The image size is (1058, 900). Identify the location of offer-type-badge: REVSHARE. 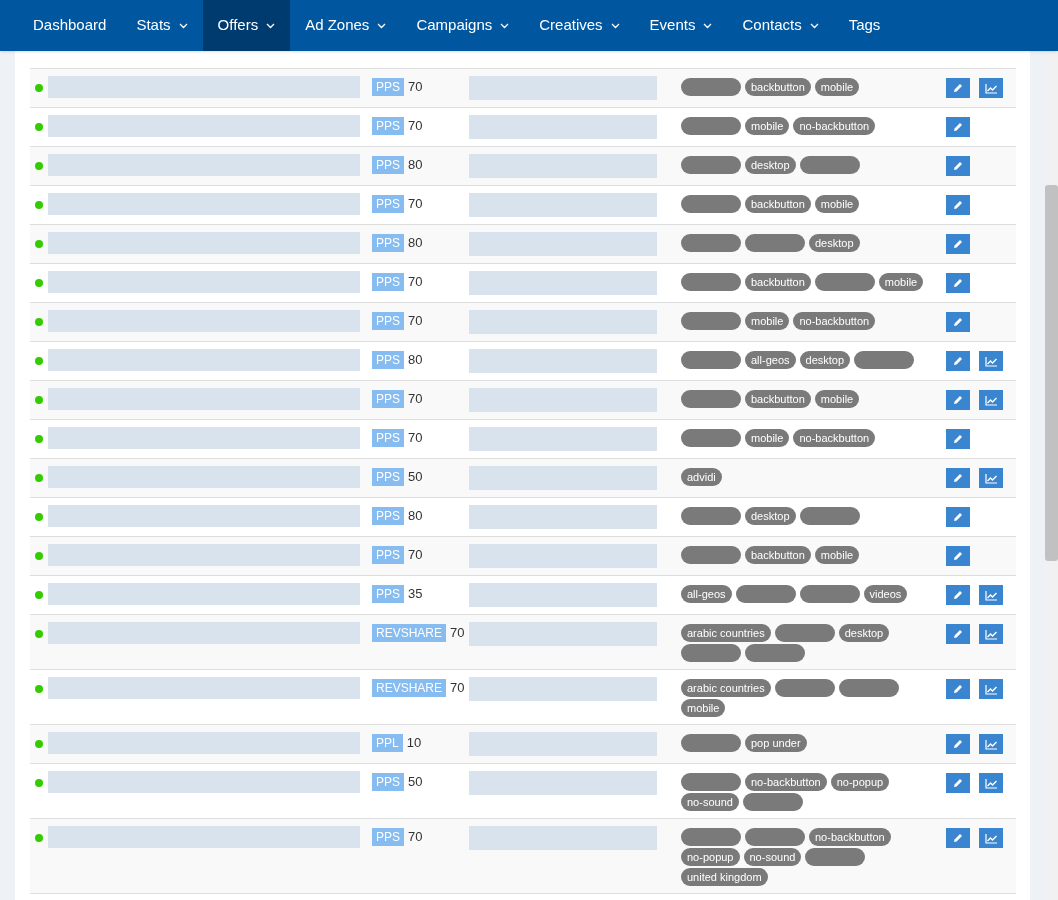
(409, 688).